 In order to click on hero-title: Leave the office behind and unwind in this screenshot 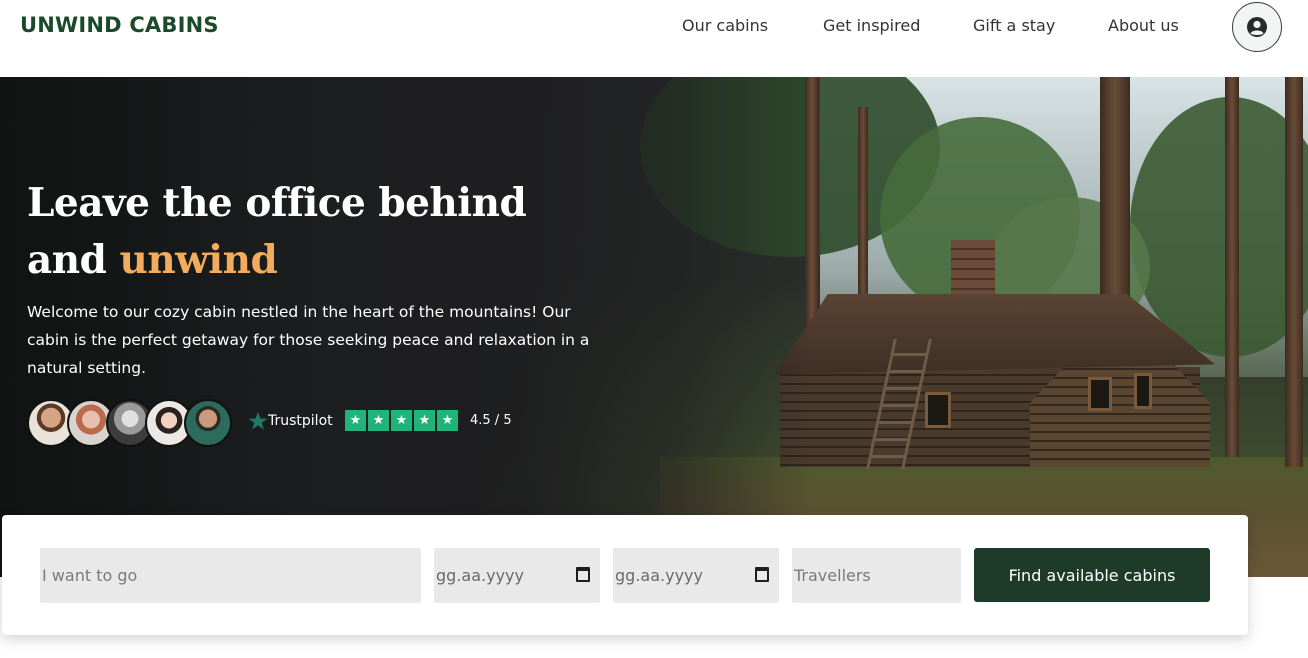, I will do `click(277, 232)`.